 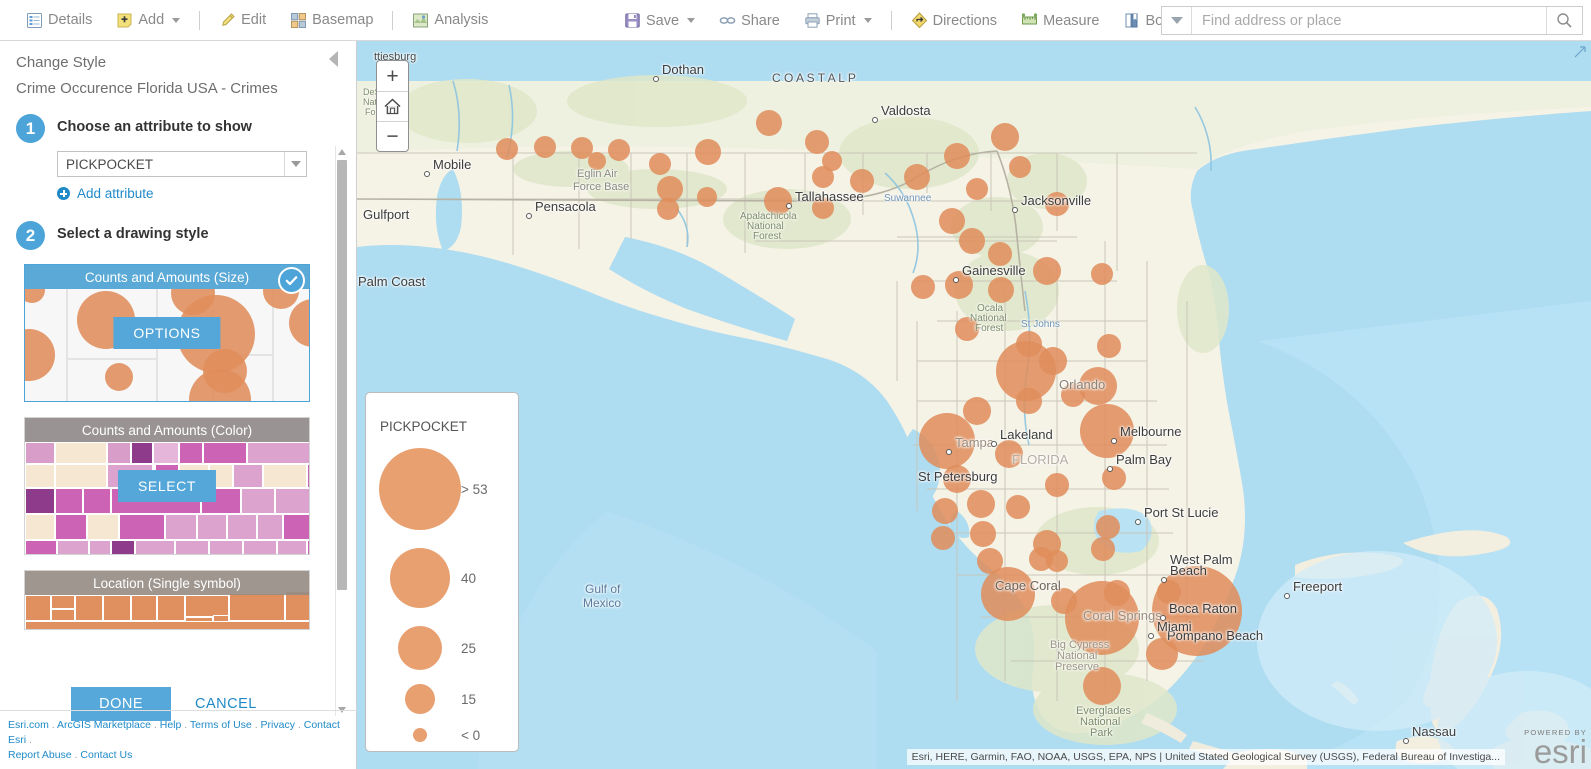 I want to click on map-place-label: Pompano Beach, so click(x=1215, y=635).